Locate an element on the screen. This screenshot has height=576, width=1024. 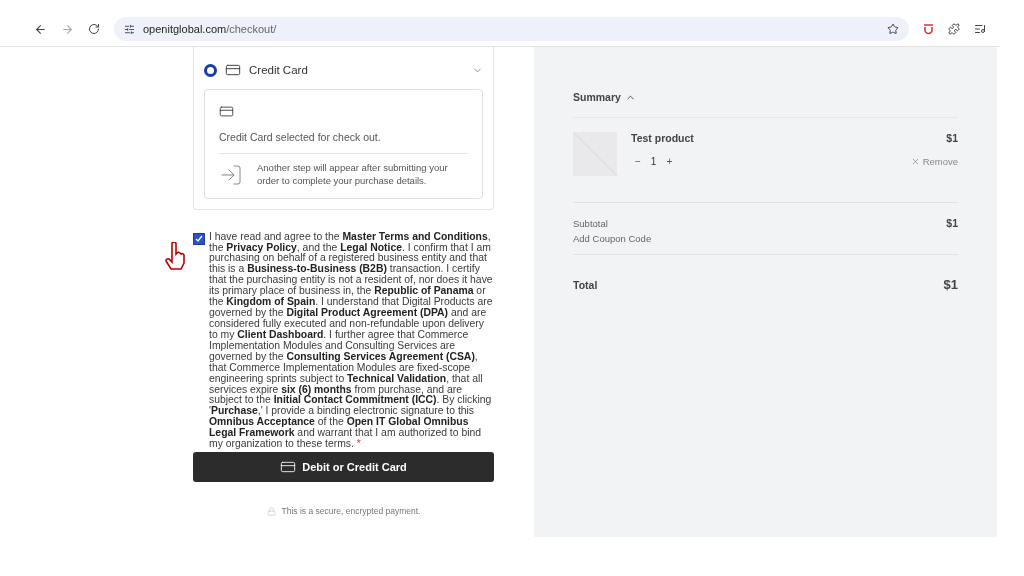
url-text: openitglobal.com/checkout/ is located at coordinates (210, 29).